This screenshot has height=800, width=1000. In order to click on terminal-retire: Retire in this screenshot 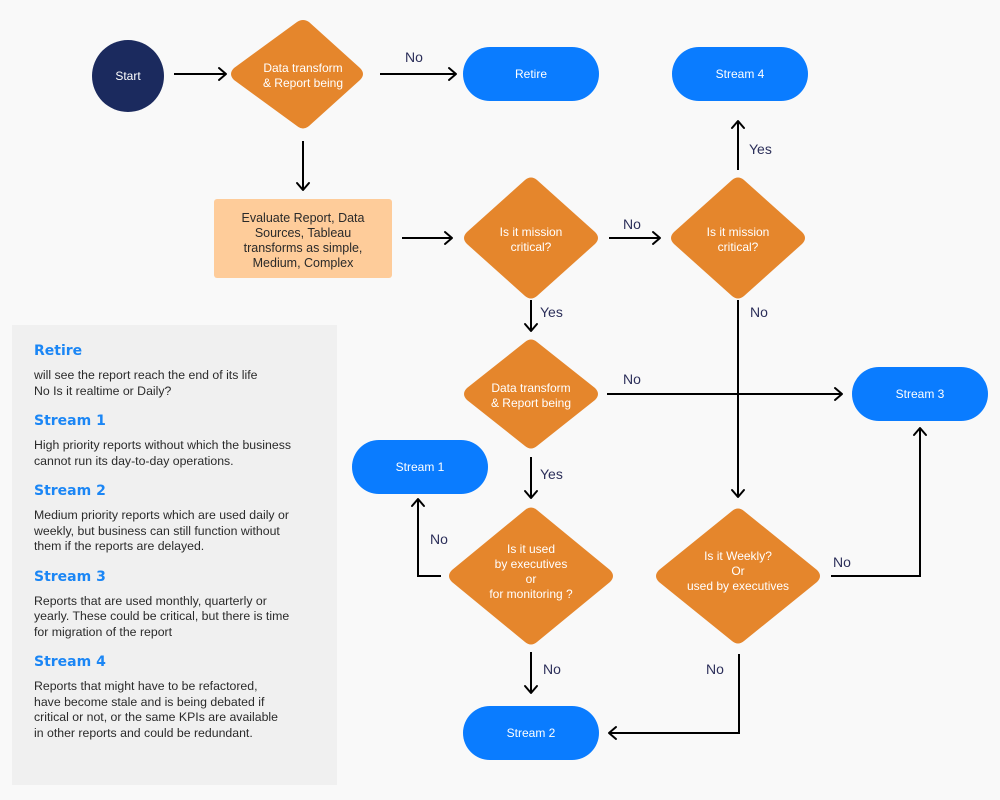, I will do `click(531, 74)`.